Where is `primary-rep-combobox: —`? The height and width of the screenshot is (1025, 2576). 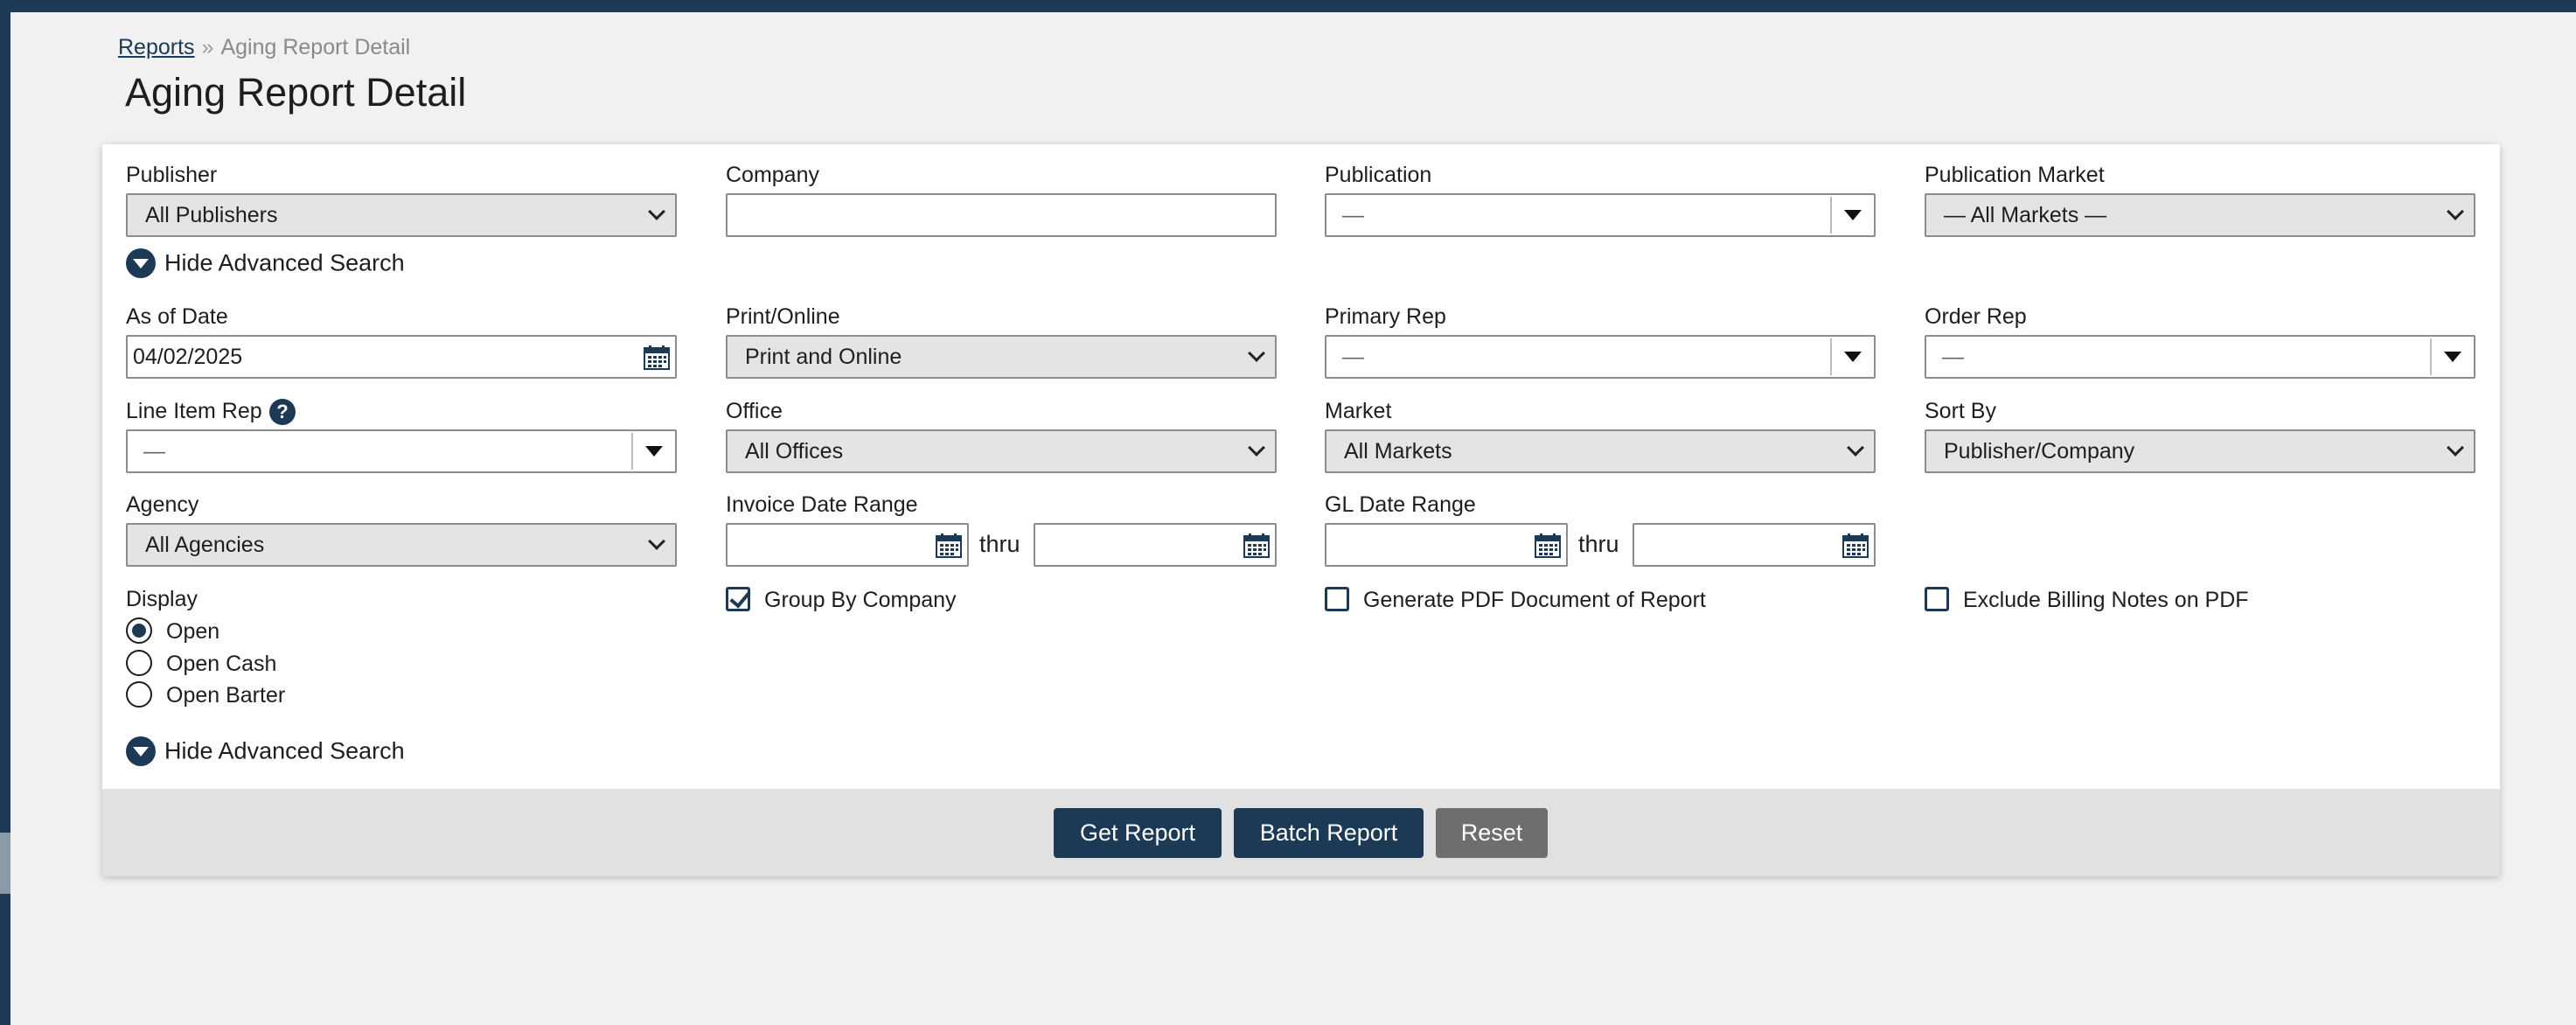
primary-rep-combobox: — is located at coordinates (1600, 357).